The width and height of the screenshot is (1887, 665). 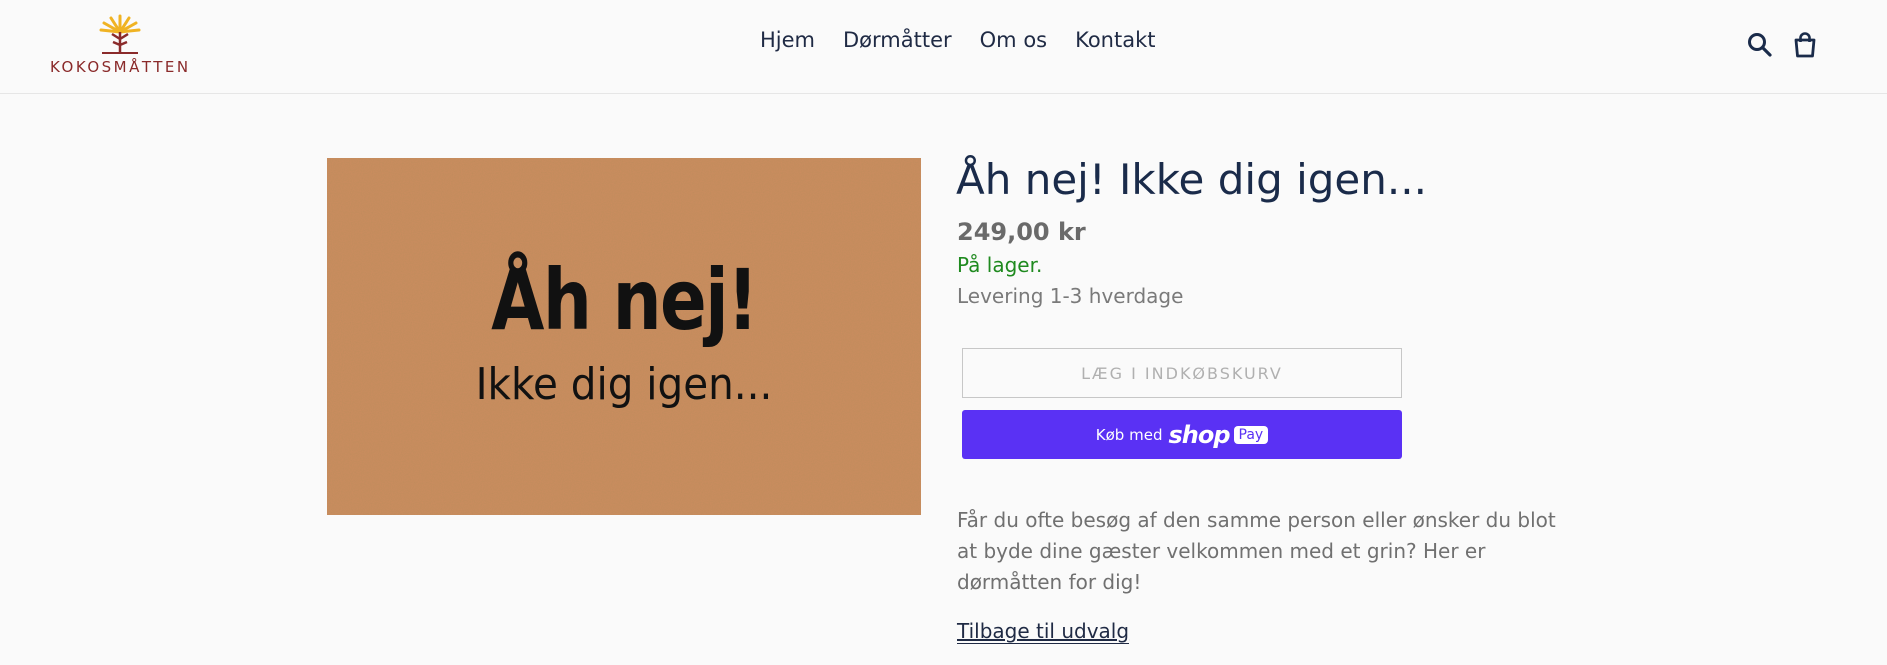 I want to click on stock-status: På lager., so click(x=1000, y=265).